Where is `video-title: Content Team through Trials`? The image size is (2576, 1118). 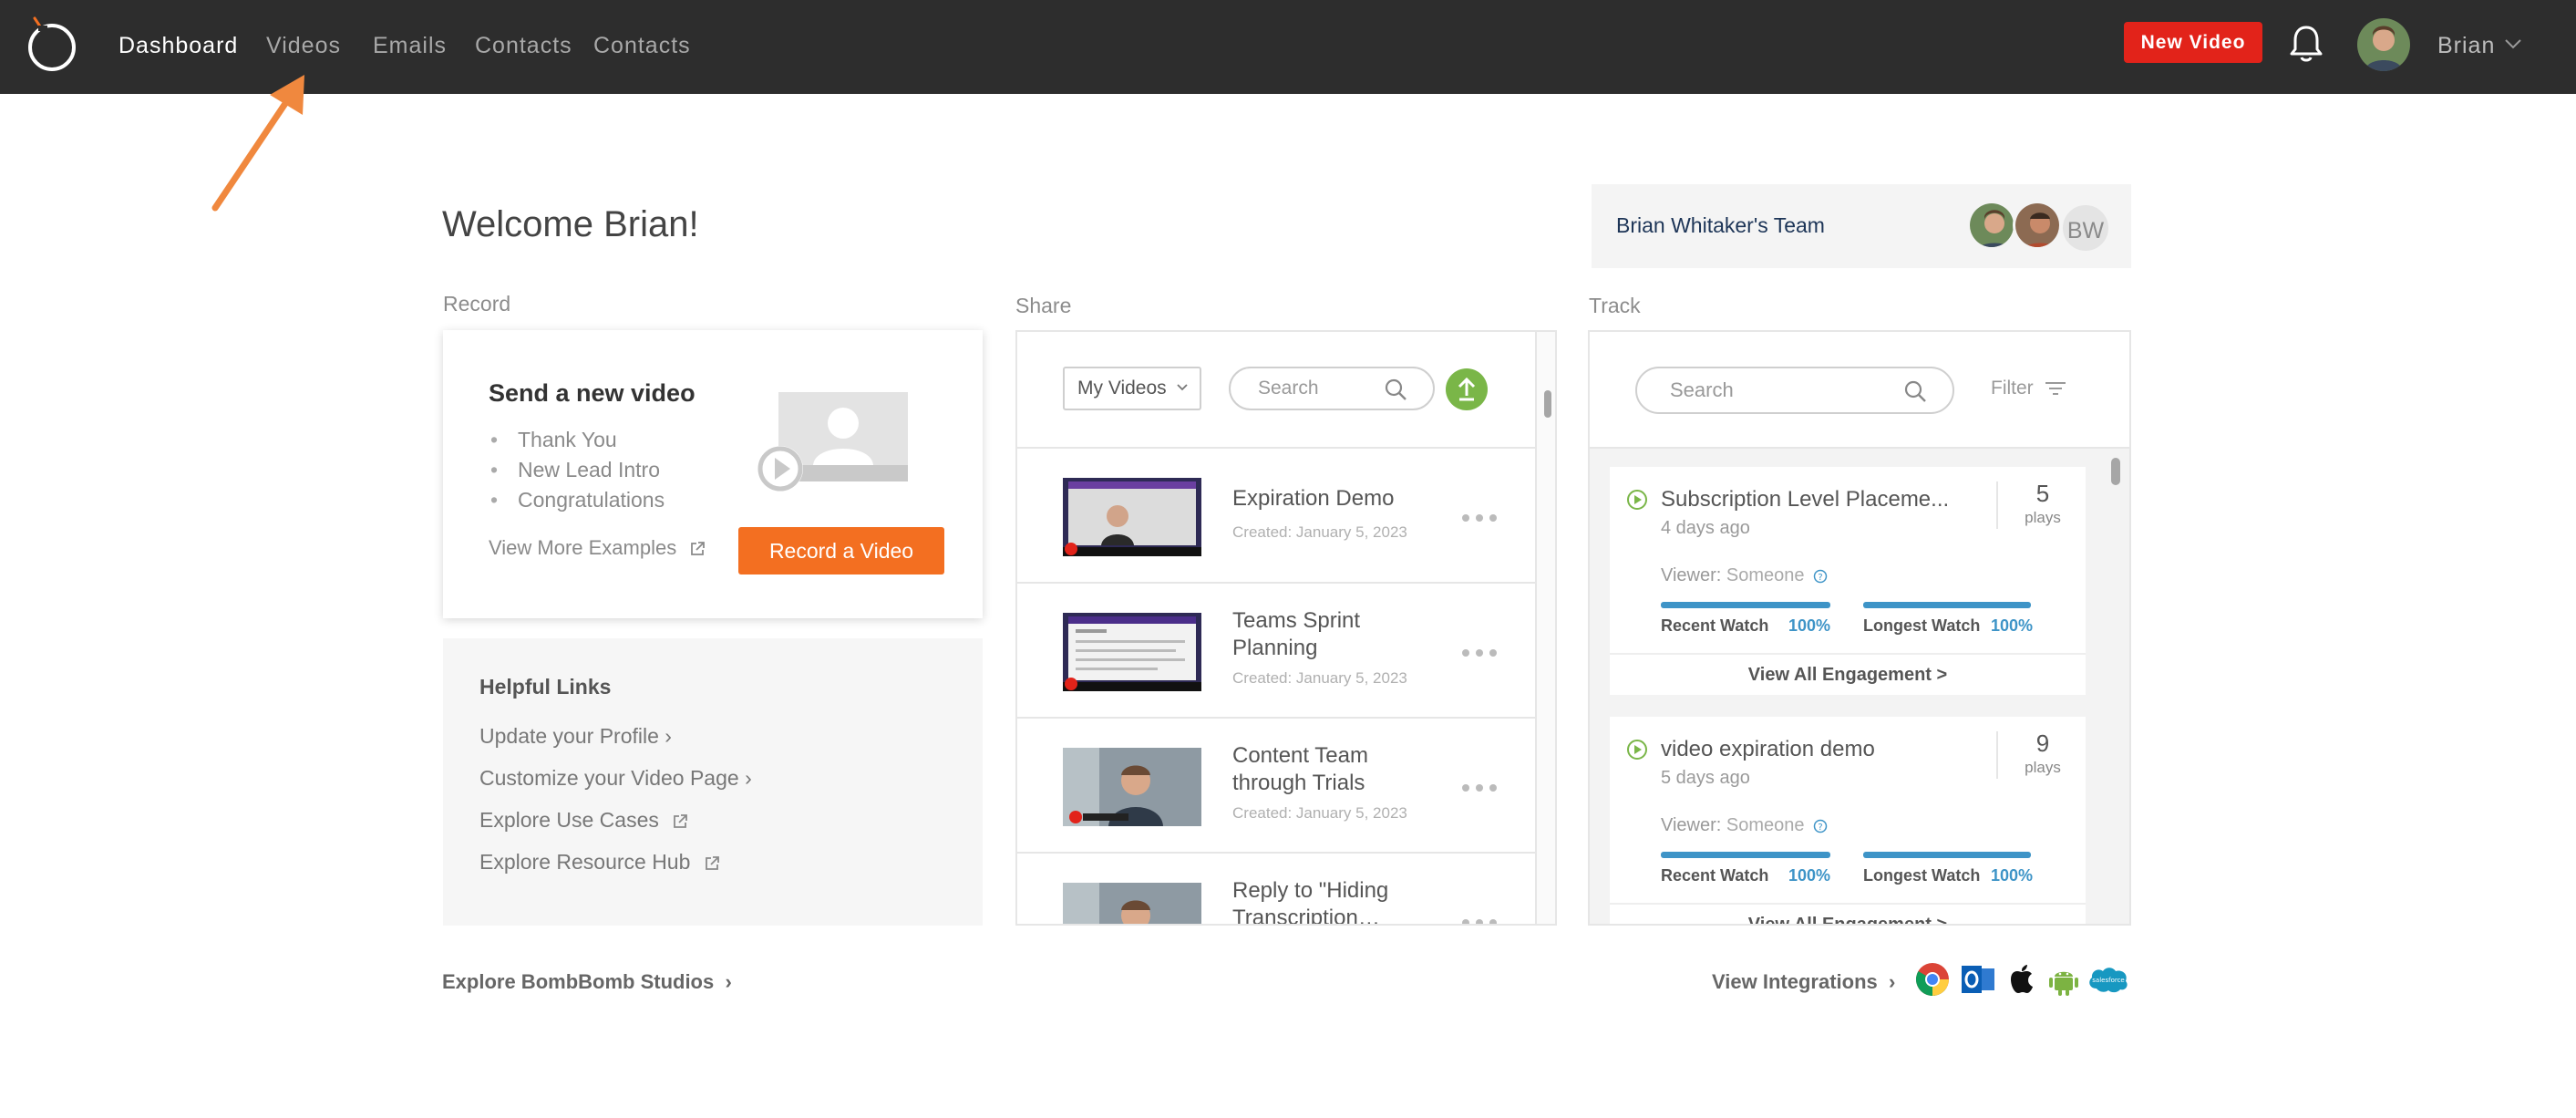 video-title: Content Team through Trials is located at coordinates (1328, 769).